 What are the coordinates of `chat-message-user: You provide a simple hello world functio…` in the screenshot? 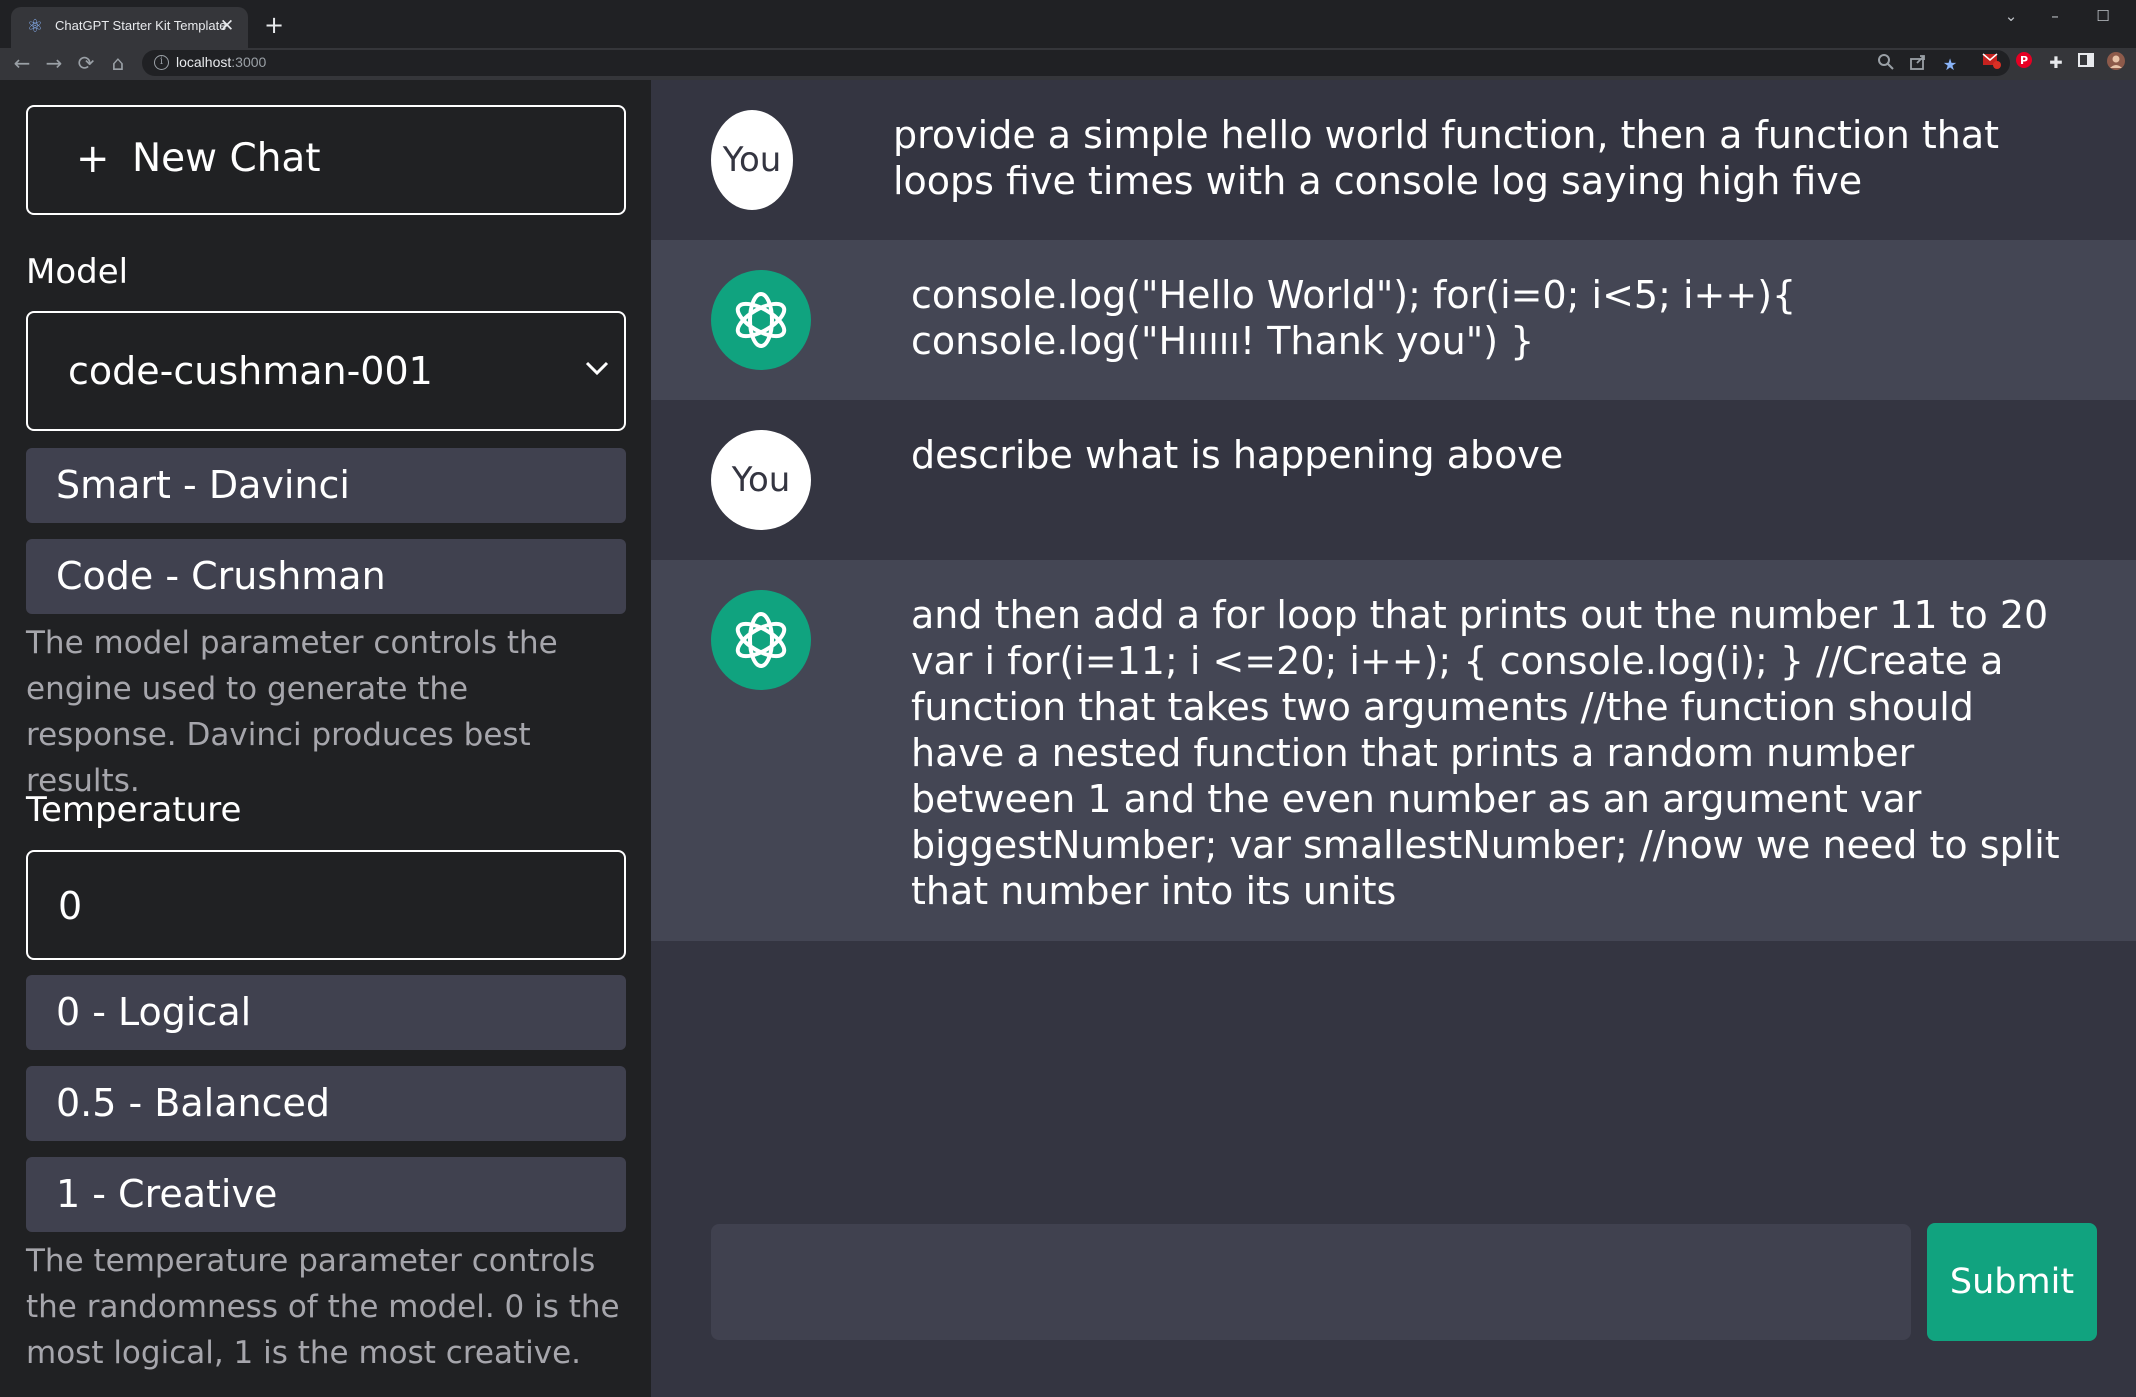 It's located at (1393, 160).